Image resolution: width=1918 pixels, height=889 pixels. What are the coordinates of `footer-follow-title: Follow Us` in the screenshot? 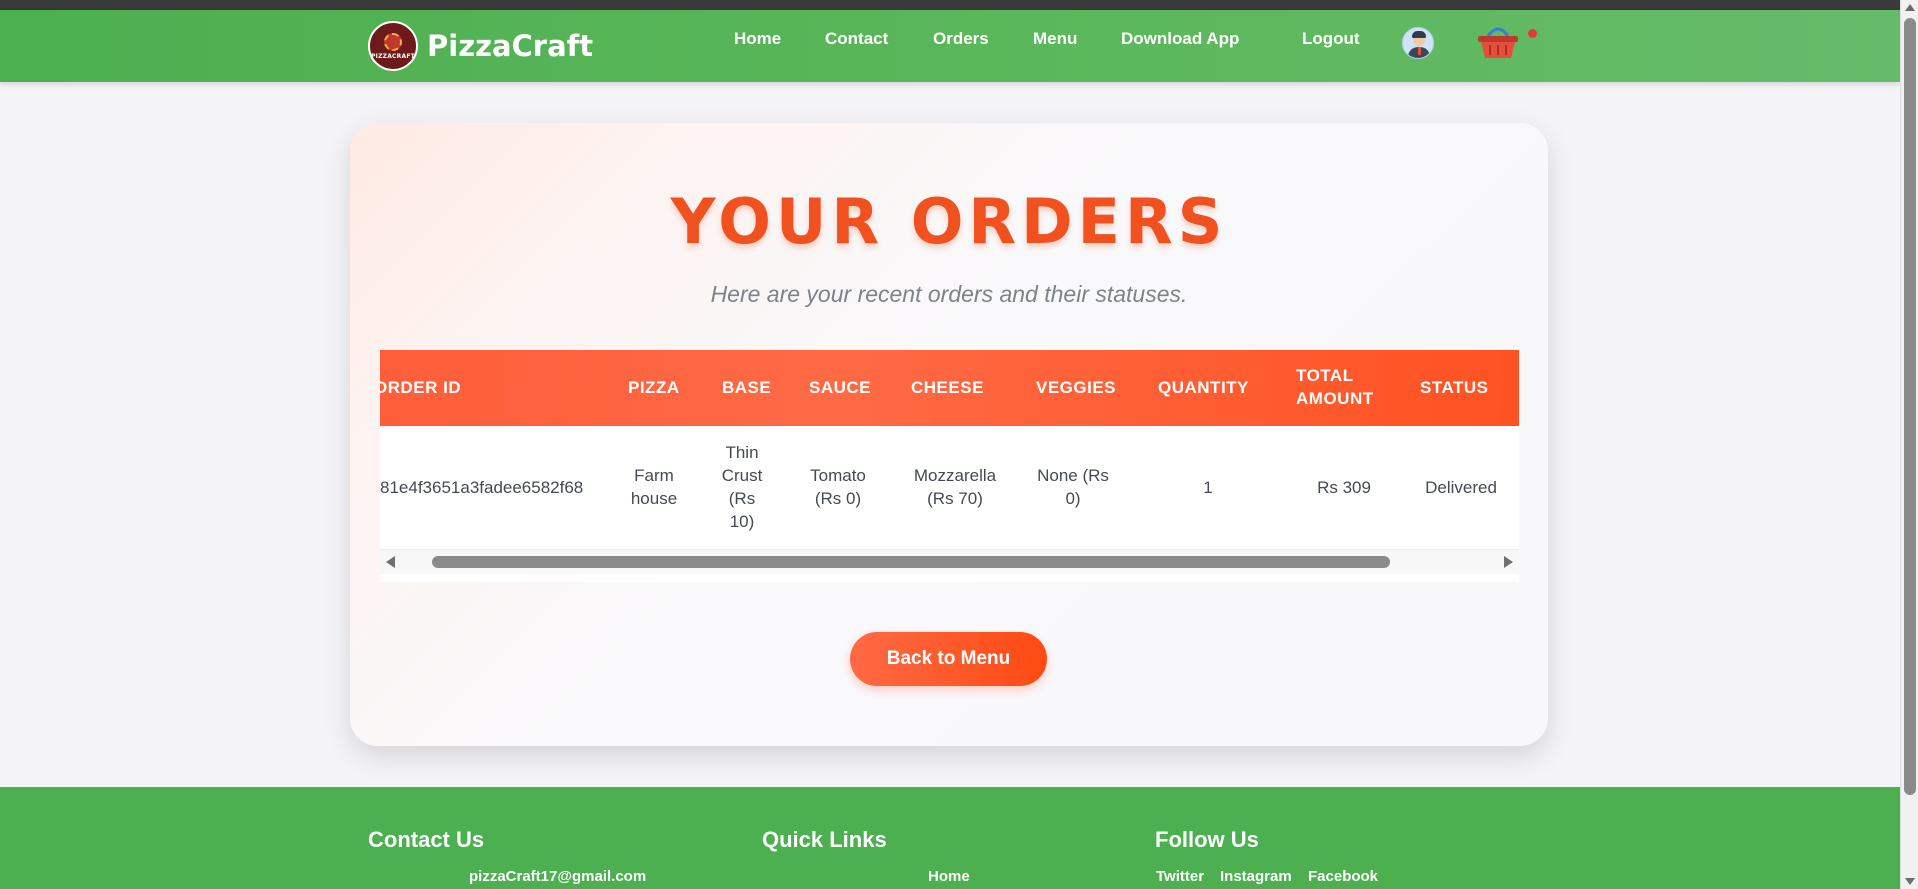 It's located at (1207, 839).